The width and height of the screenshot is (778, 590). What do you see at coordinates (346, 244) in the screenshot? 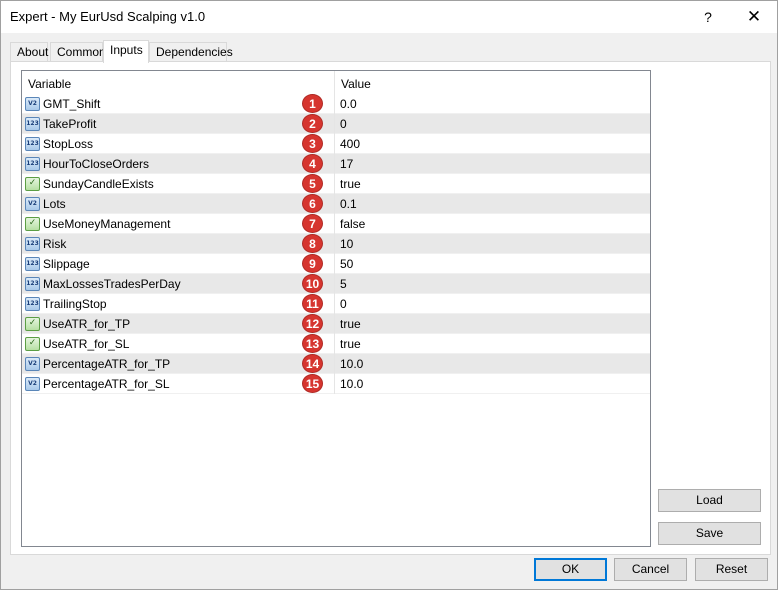
I see `value-cell: 10` at bounding box center [346, 244].